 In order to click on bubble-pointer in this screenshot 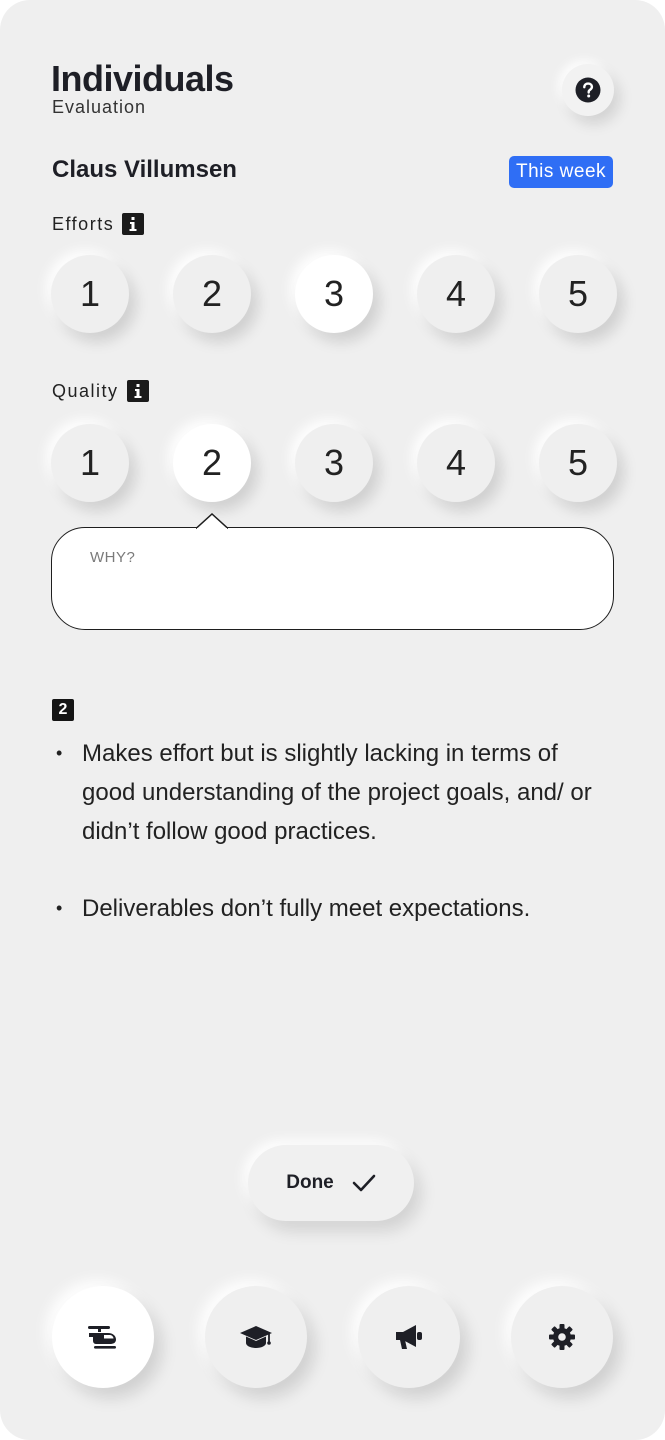, I will do `click(212, 521)`.